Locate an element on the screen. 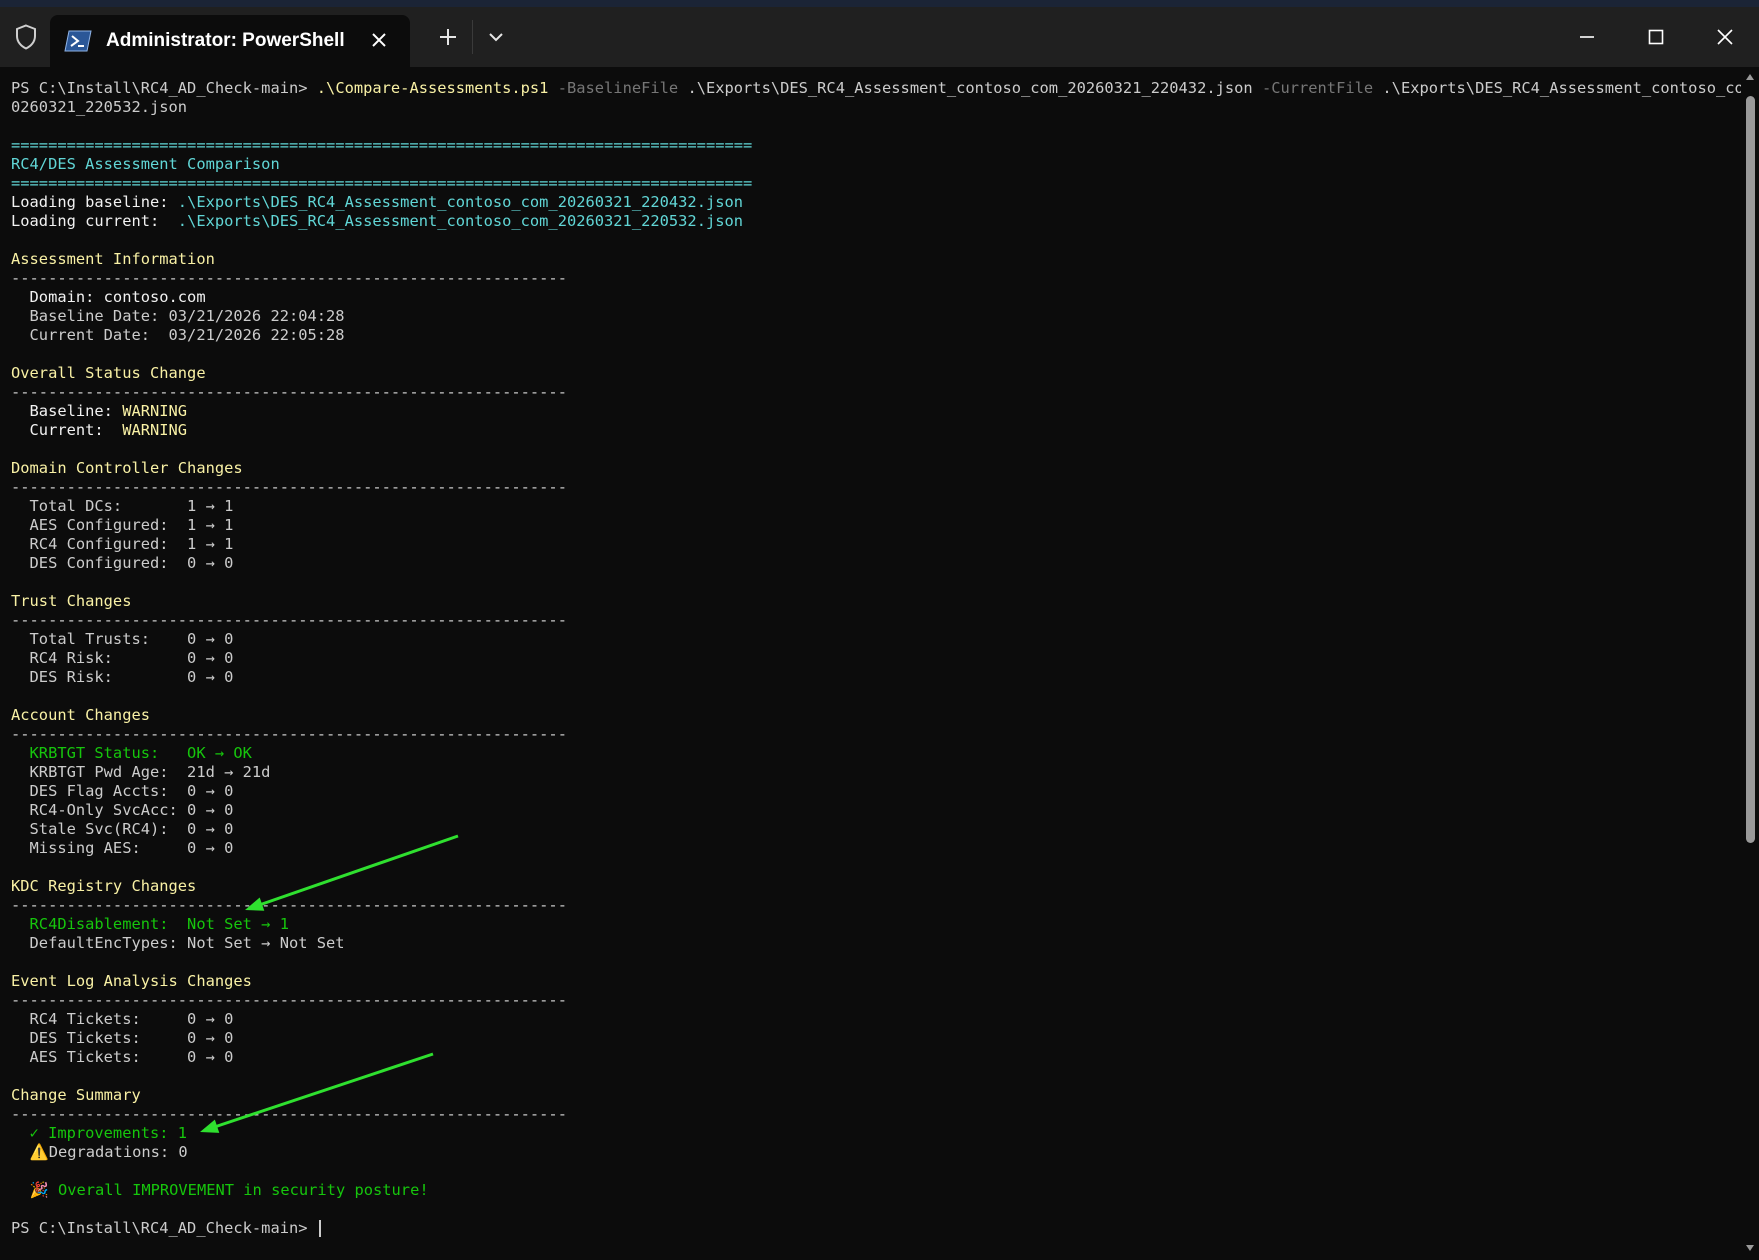  terminal-line: RC4 Tickets: 0 → 0 is located at coordinates (876, 1019).